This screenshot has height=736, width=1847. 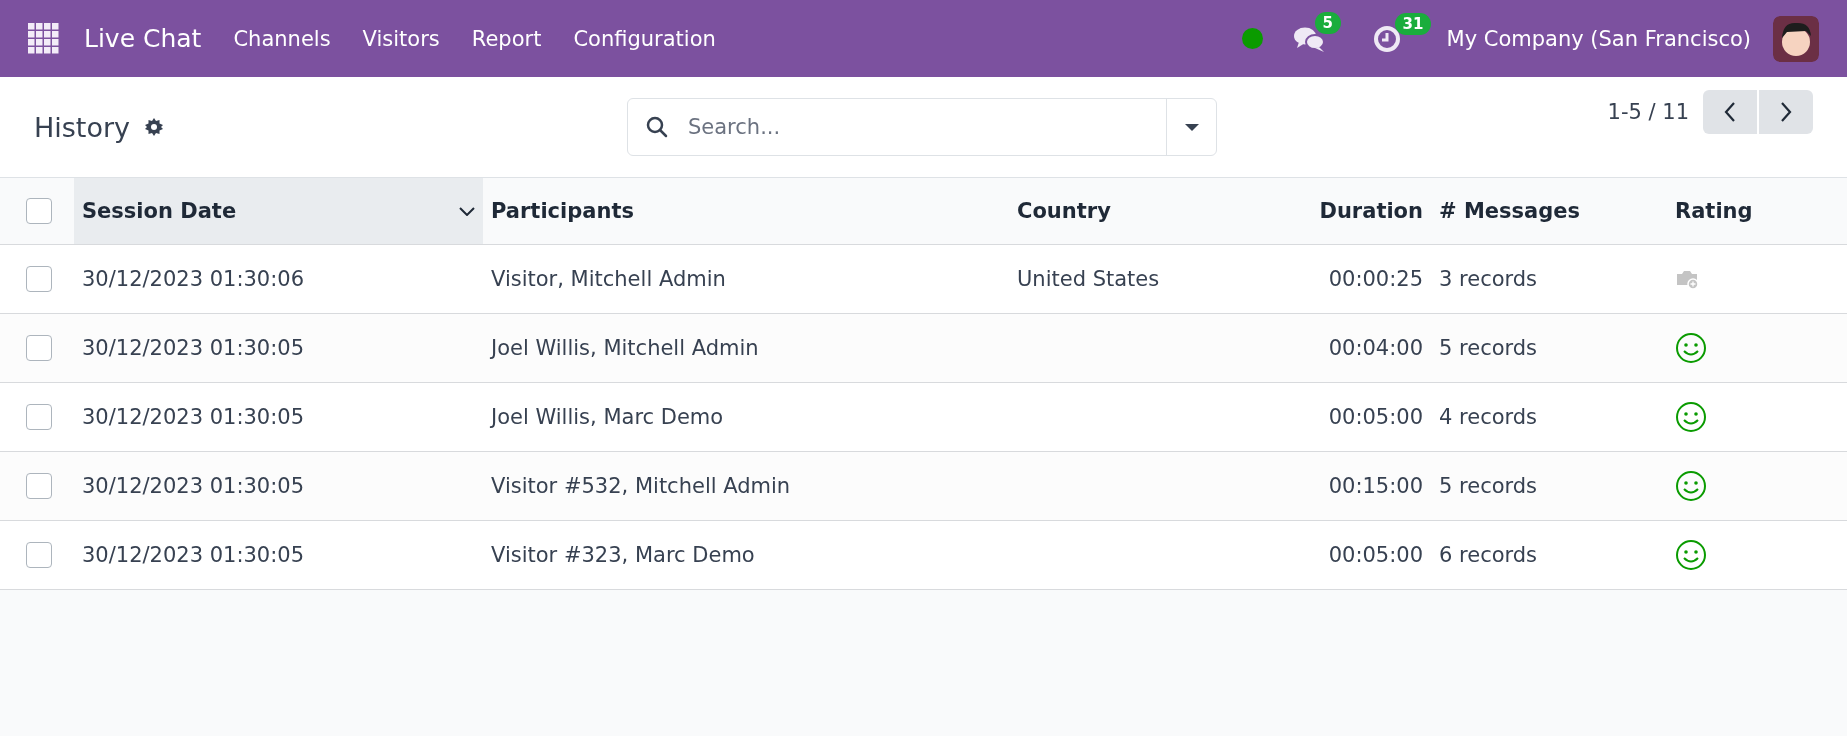 I want to click on chevron-right-icon, so click(x=1786, y=112).